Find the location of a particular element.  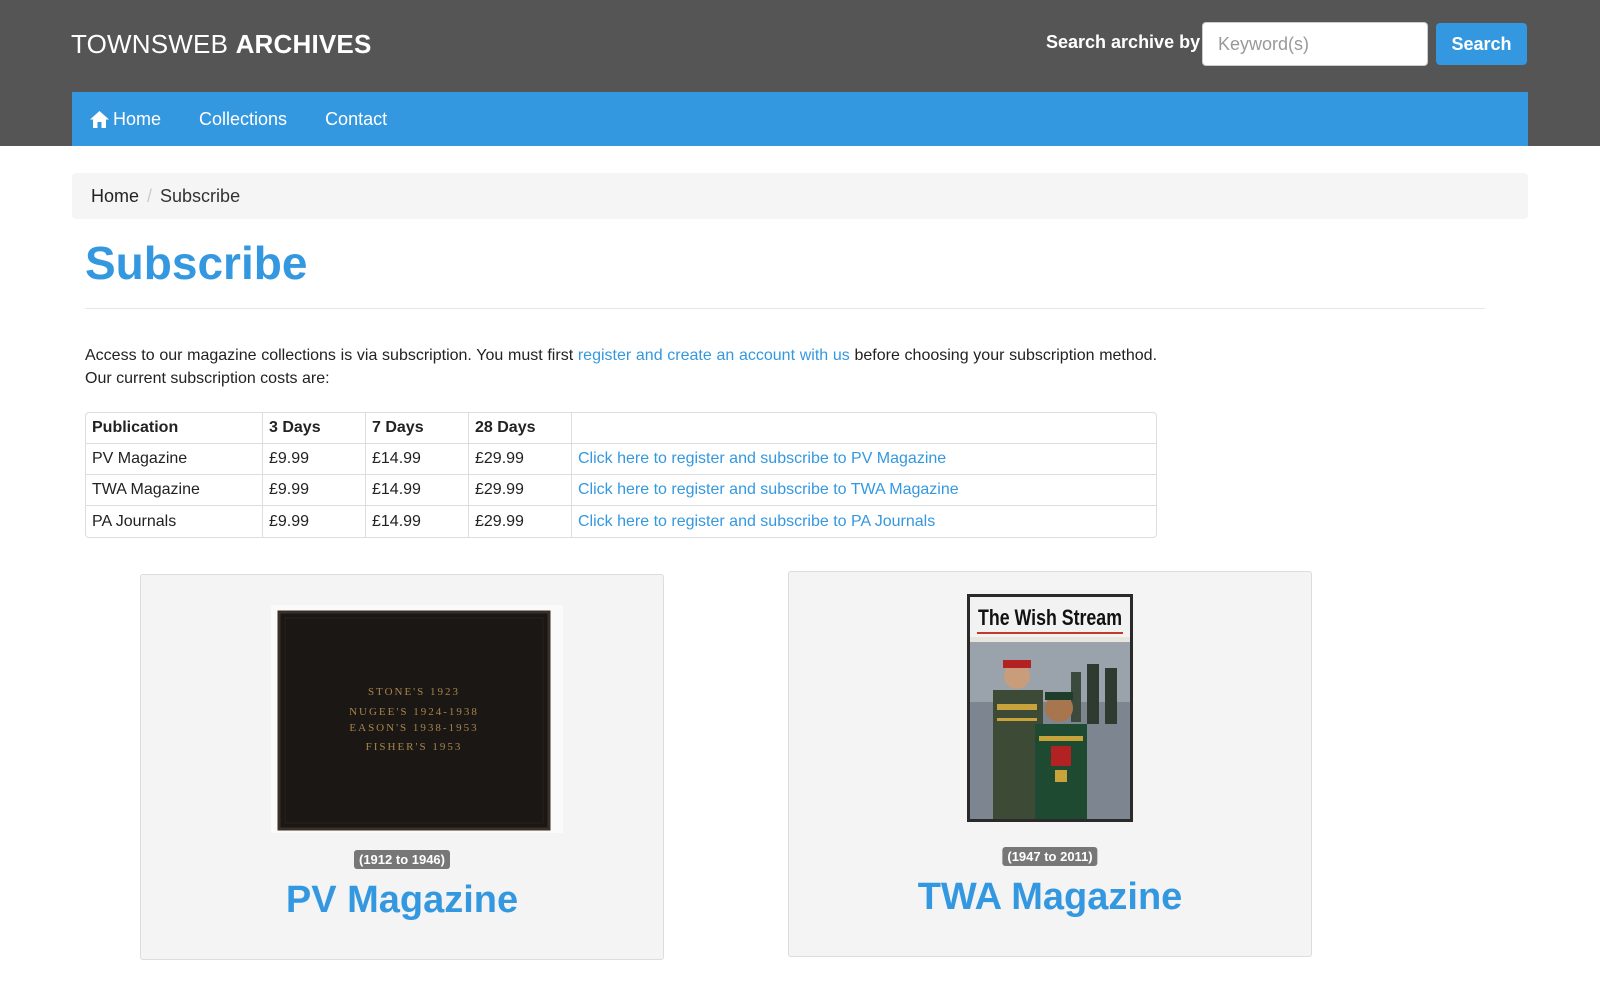

nav-label-collections: Collections is located at coordinates (243, 118).